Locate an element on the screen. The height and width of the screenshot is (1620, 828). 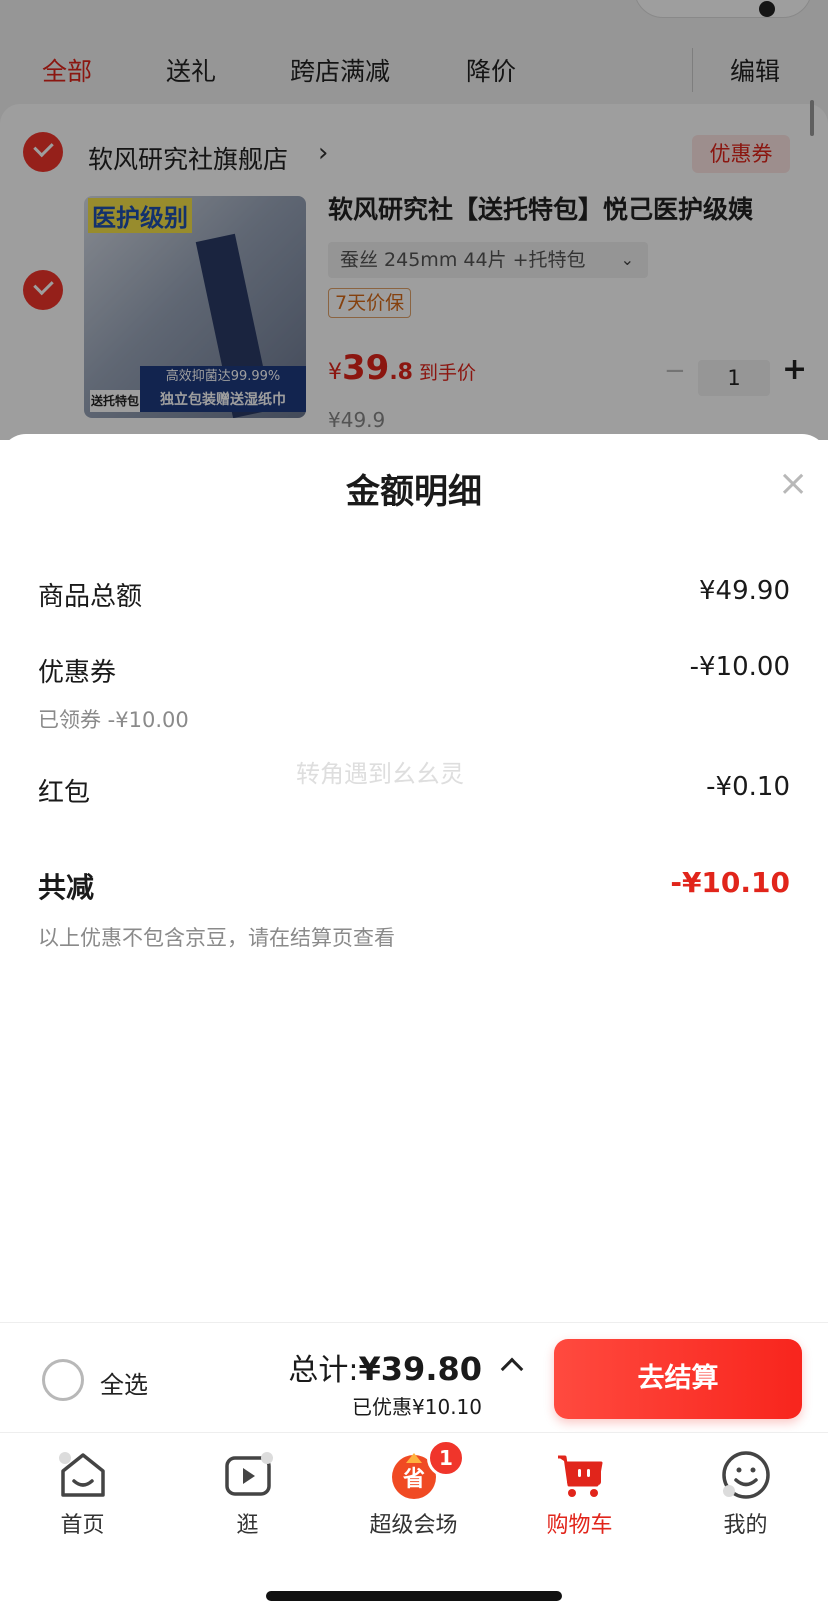
super-venue-icon-text: 省 is located at coordinates (413, 1479).